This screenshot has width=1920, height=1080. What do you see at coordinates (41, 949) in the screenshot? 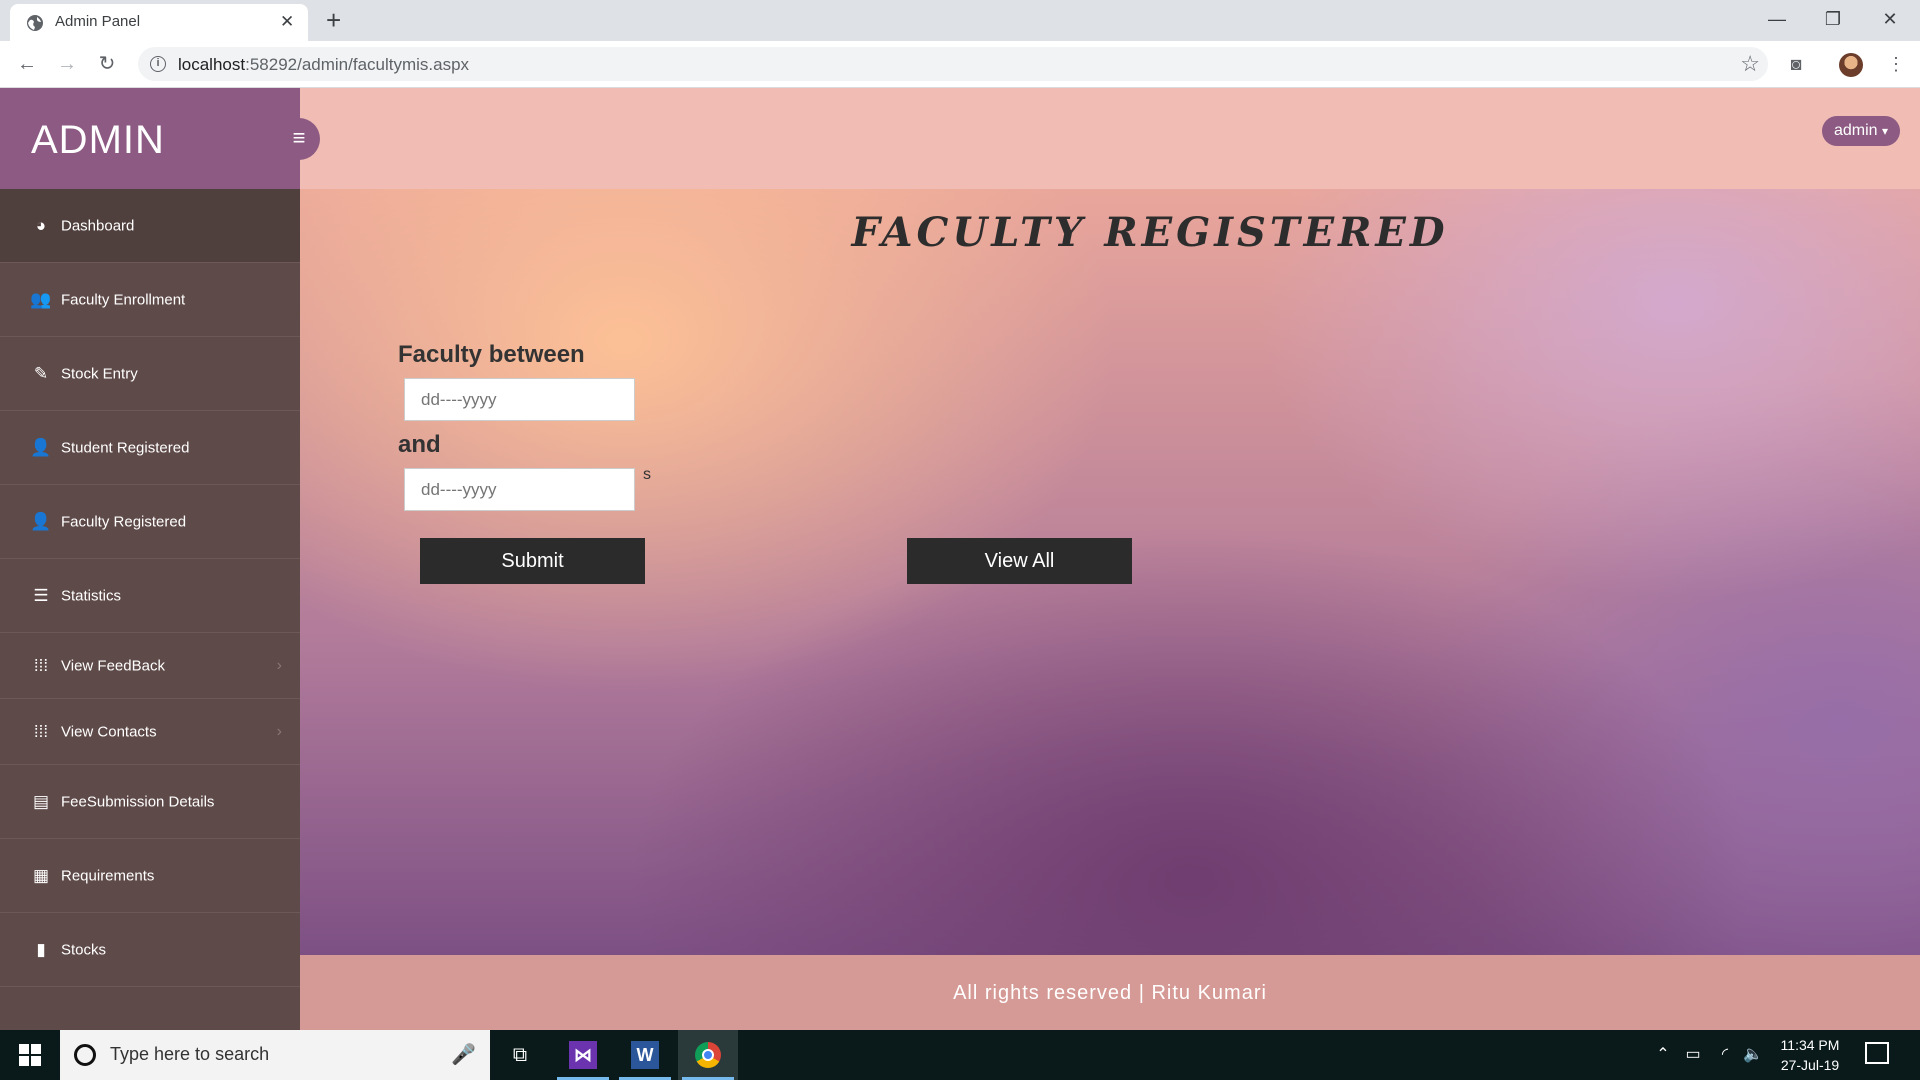
I see `briefcase-icon: ▮` at bounding box center [41, 949].